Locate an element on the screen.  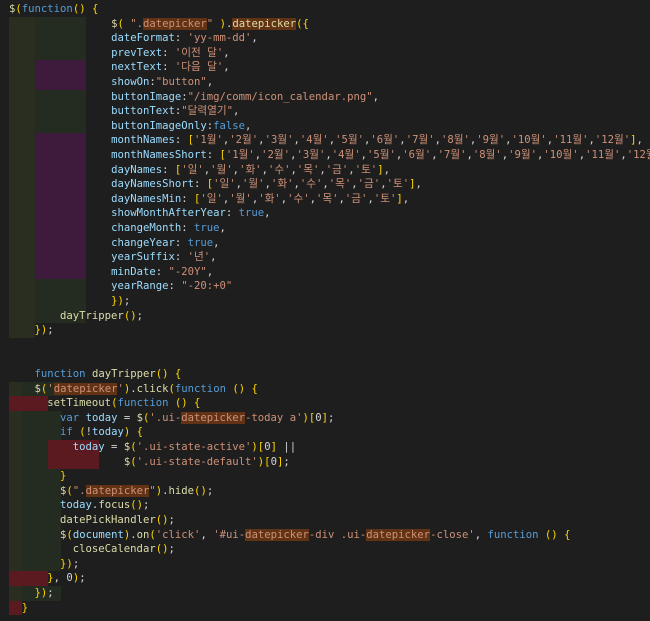
code-line: dayTripper(); is located at coordinates (325, 316).